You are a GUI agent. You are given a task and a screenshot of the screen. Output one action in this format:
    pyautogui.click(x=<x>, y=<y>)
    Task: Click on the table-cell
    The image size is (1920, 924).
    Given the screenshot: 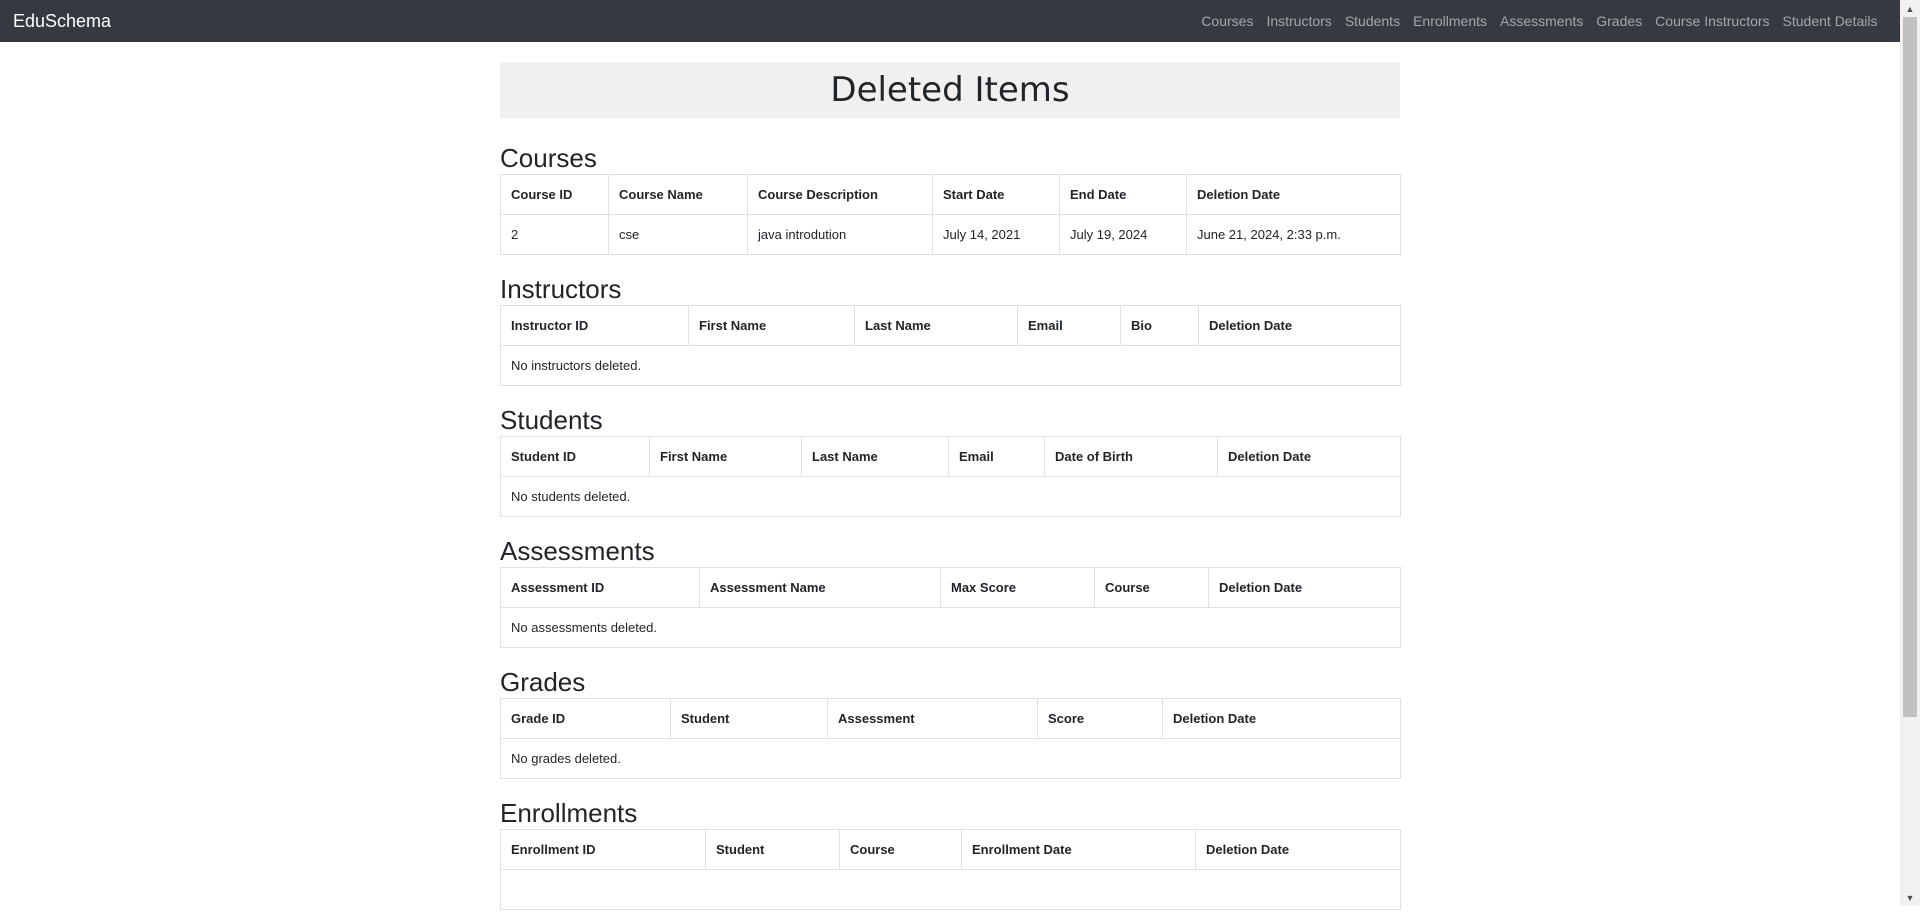 What is the action you would take?
    pyautogui.click(x=950, y=889)
    